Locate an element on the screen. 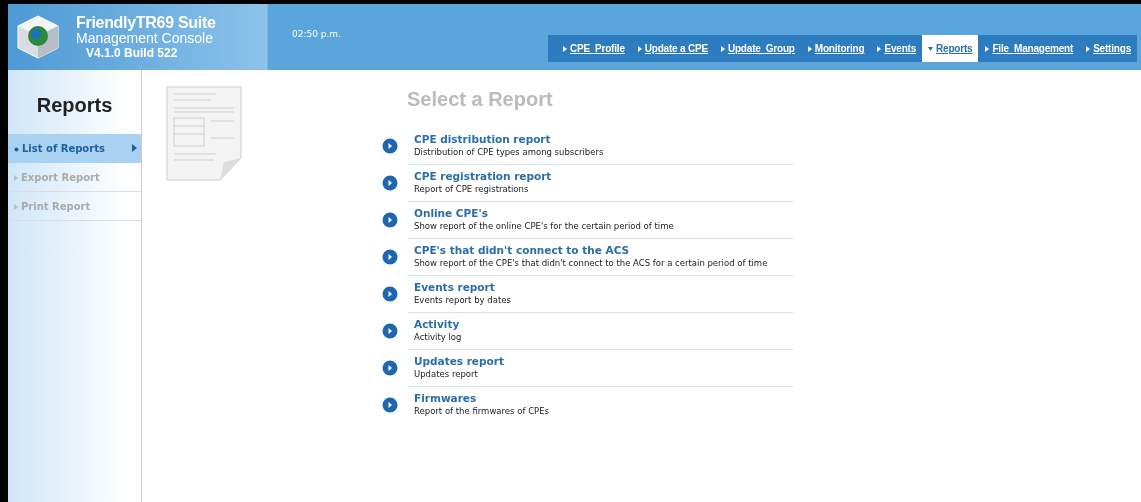 This screenshot has height=502, width=1141. report-description: Show report of the online CPE's for the certain period of time is located at coordinates (544, 226).